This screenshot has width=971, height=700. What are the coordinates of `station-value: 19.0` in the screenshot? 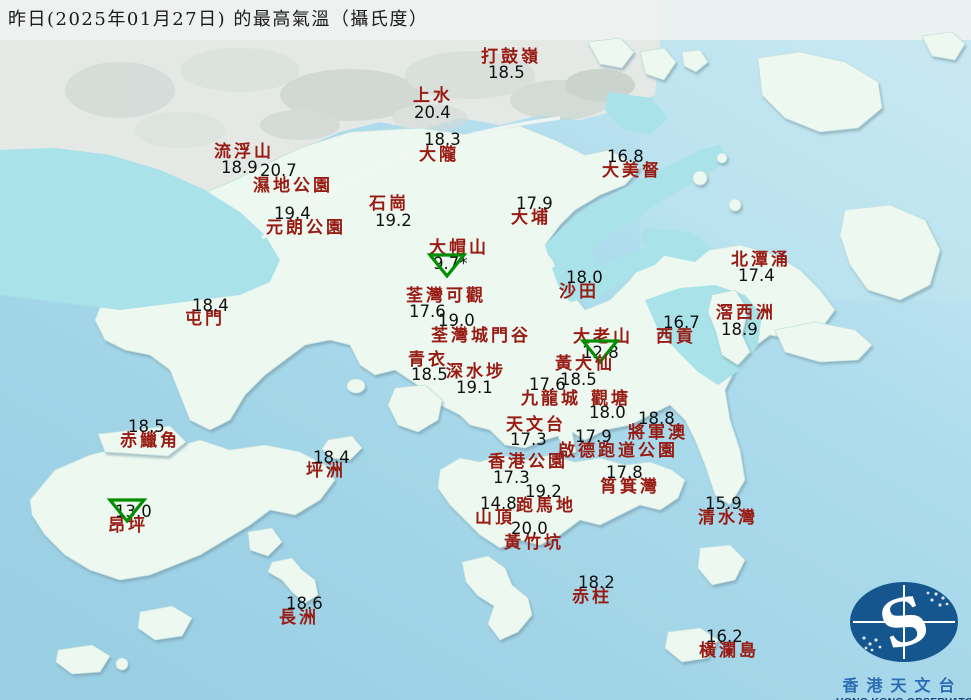 It's located at (456, 320).